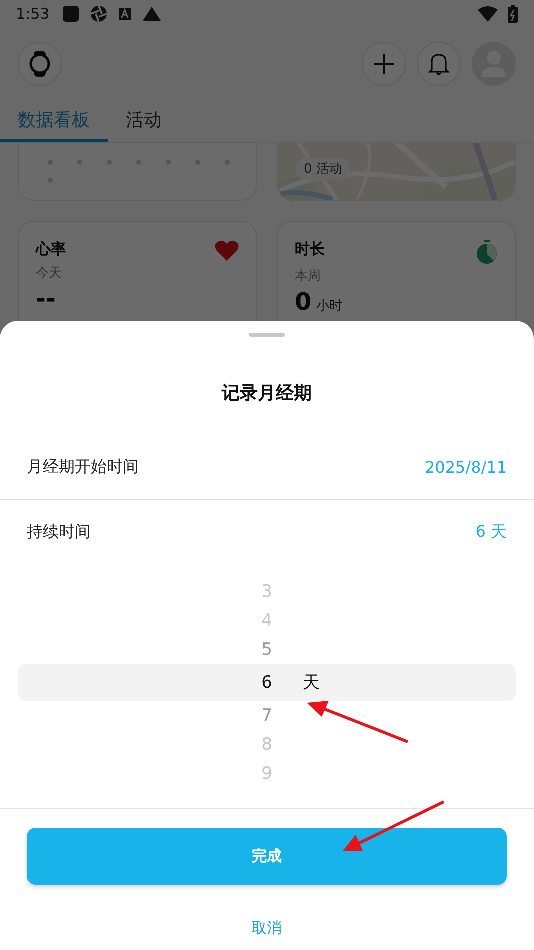 The width and height of the screenshot is (534, 950). What do you see at coordinates (323, 169) in the screenshot?
I see `activity-count-badge: 0 活动` at bounding box center [323, 169].